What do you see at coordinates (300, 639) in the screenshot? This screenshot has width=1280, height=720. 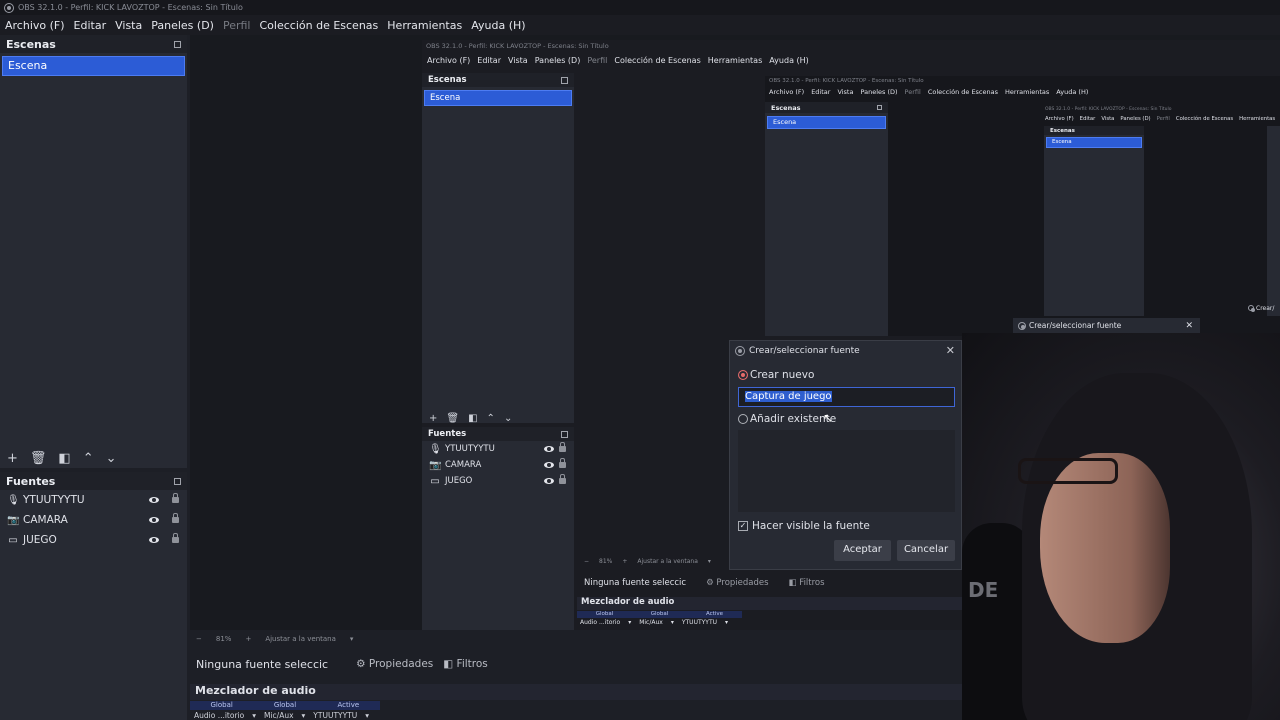 I see `fit-window-dropdown: Ajustar a la ventana` at bounding box center [300, 639].